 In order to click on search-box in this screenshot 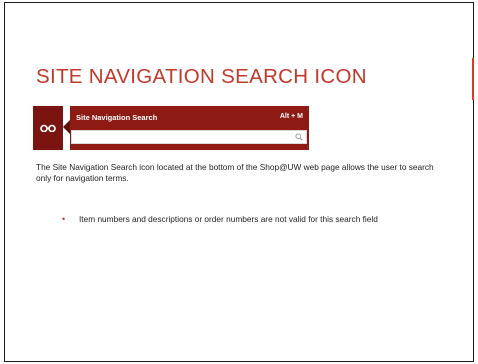, I will do `click(189, 137)`.